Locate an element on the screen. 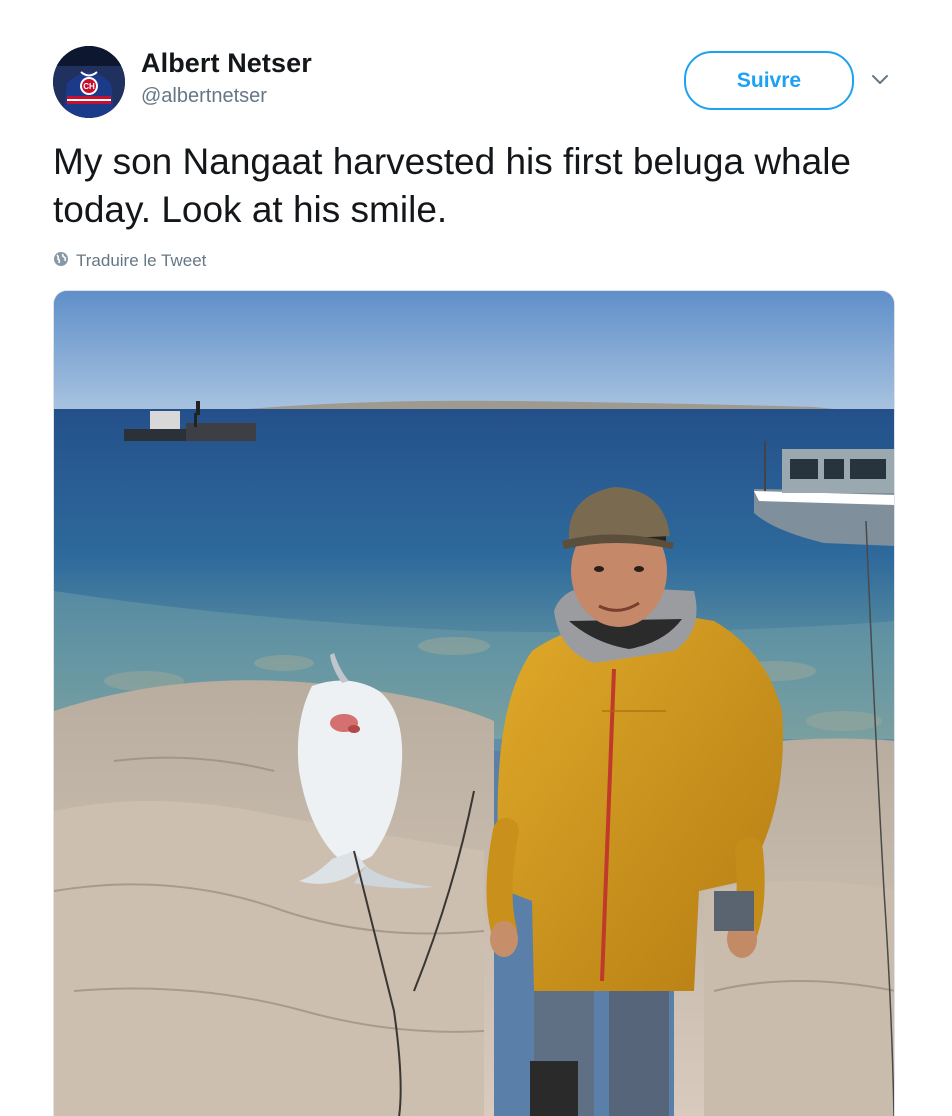  svg-text: CH is located at coordinates (89, 86).